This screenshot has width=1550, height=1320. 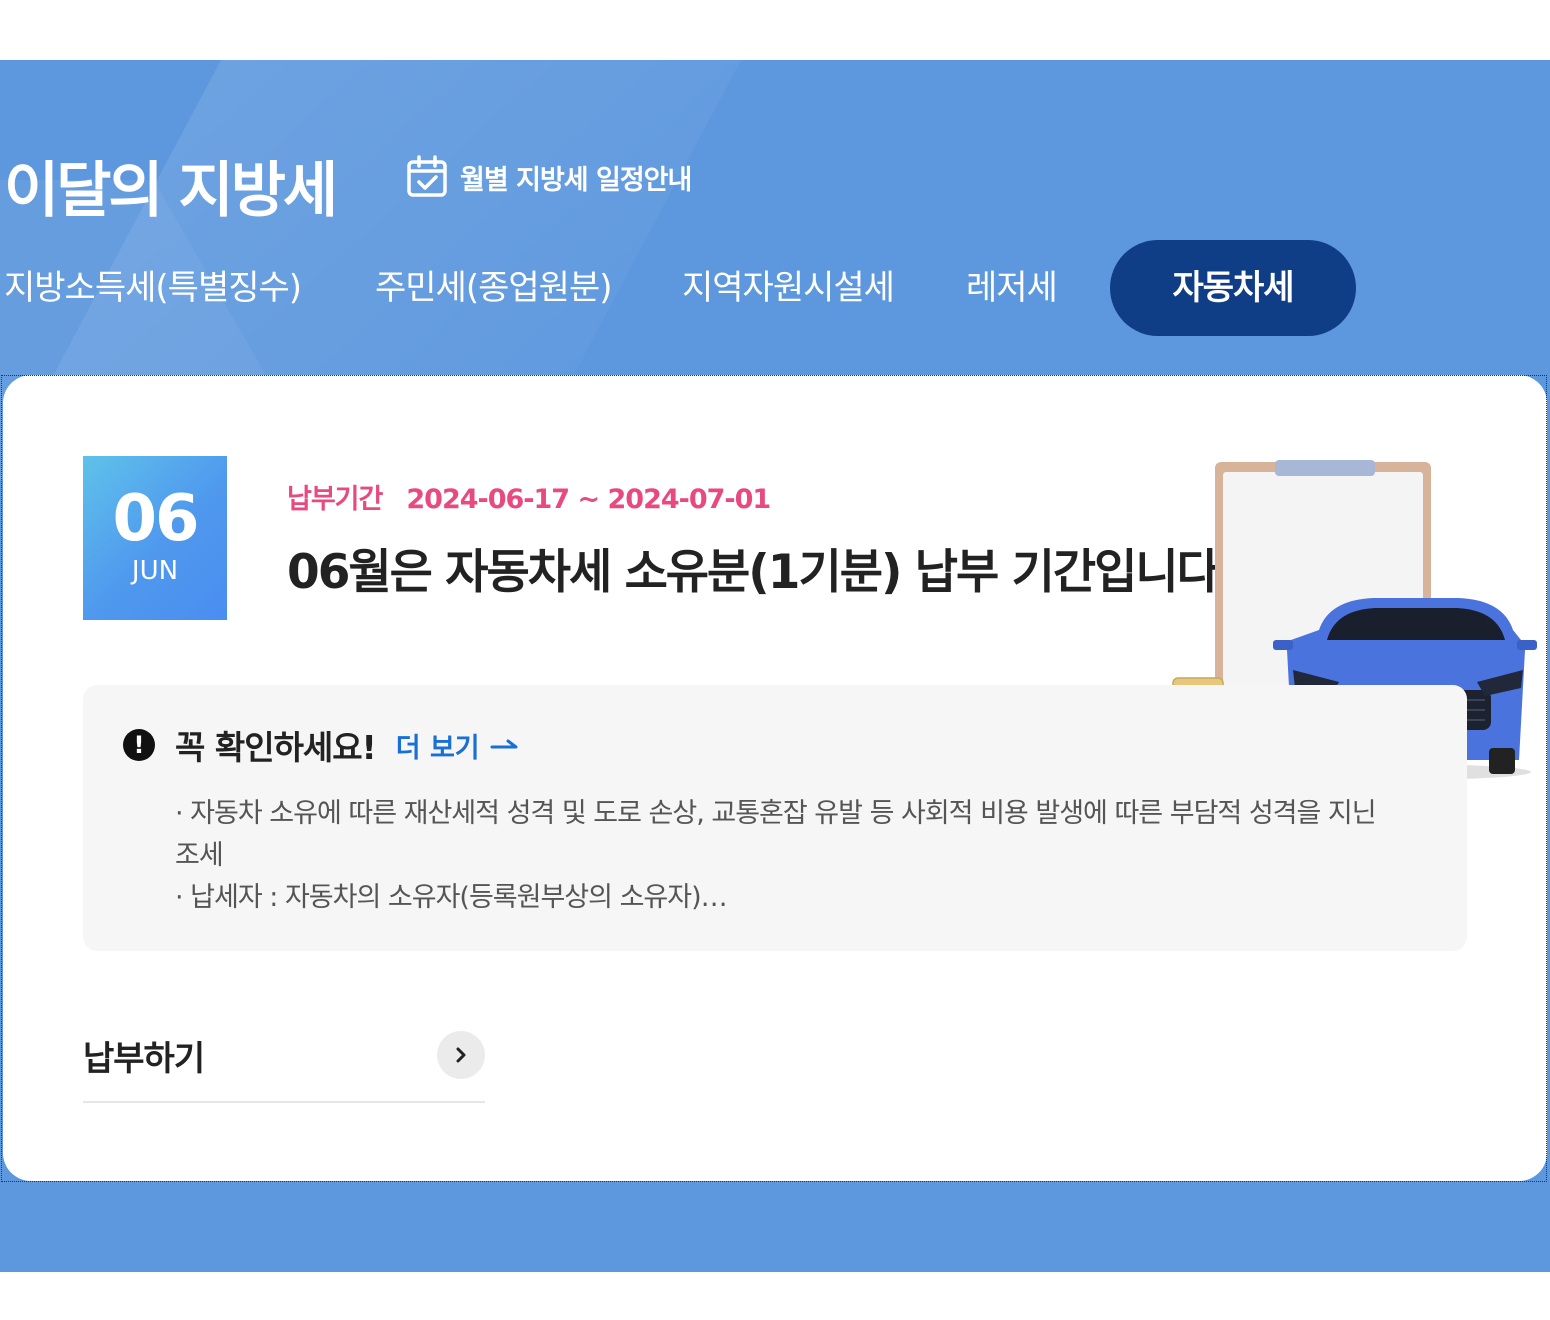 What do you see at coordinates (276, 747) in the screenshot?
I see `notice-title: 꼭 확인하세요!` at bounding box center [276, 747].